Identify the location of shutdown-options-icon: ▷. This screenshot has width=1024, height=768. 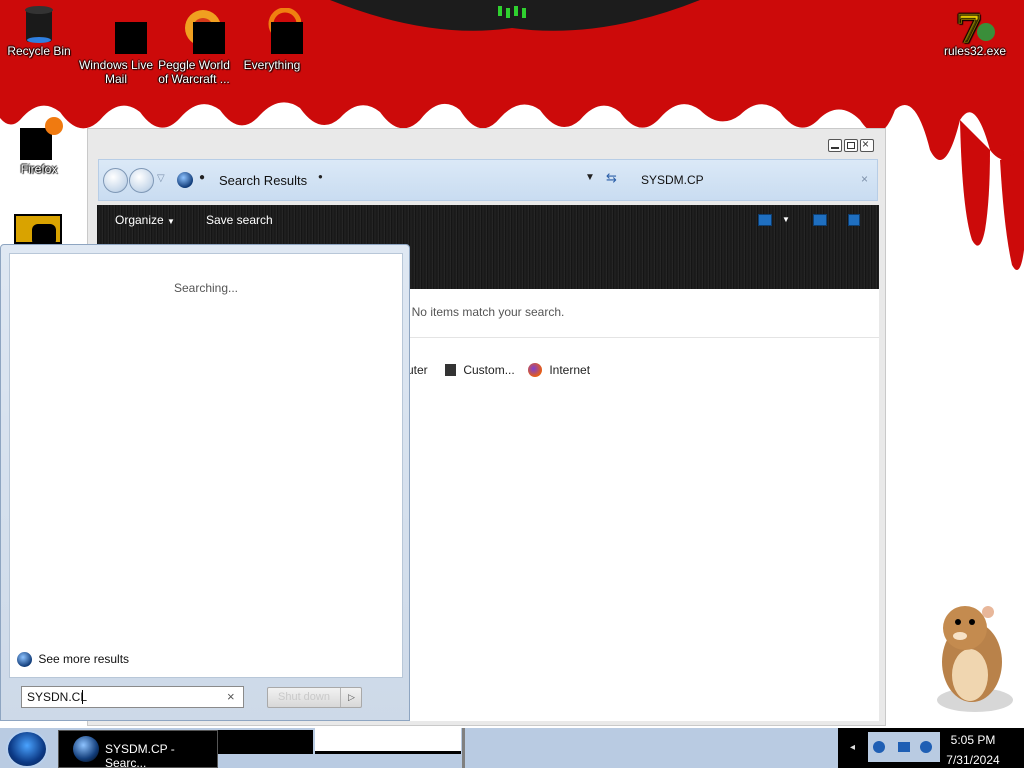
(351, 697).